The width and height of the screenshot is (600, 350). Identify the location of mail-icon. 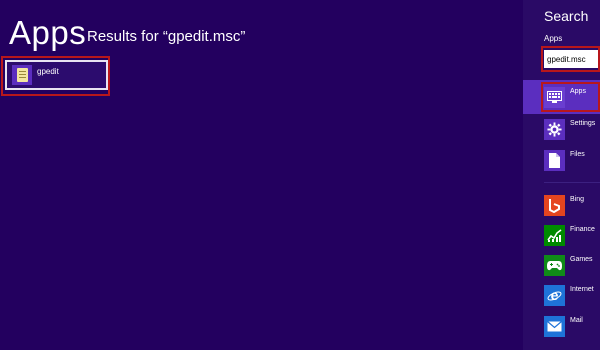
(554, 326).